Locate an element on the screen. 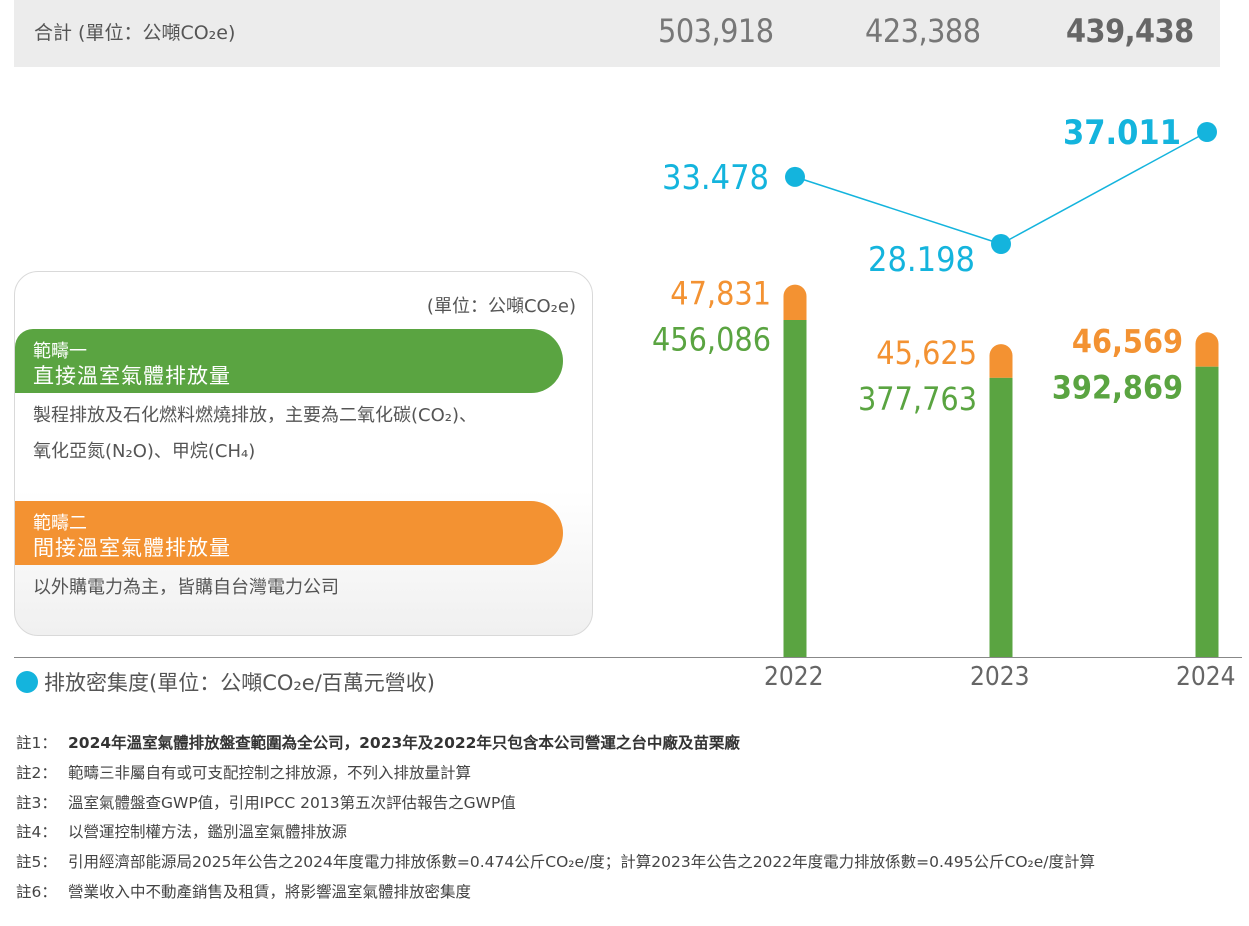 This screenshot has width=1249, height=926. intensity-label-2023: 28.198 is located at coordinates (921, 260).